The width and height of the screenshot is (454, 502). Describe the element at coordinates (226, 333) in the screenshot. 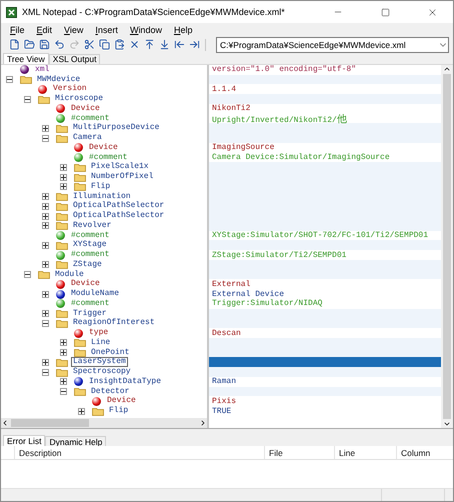

I see `node-value: Descan` at that location.